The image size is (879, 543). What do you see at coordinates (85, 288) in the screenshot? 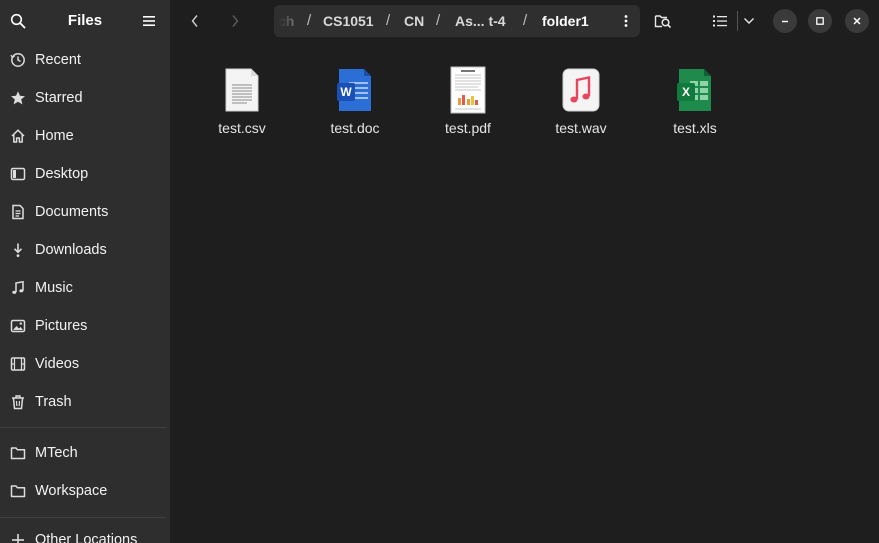
I see `sidebar-item-music: Music` at bounding box center [85, 288].